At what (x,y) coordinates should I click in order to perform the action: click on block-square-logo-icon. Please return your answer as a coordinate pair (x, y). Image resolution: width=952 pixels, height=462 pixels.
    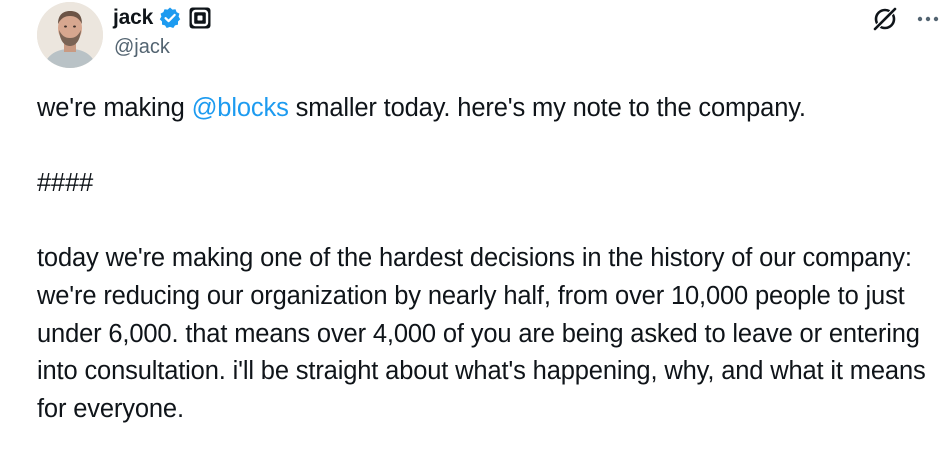
    Looking at the image, I should click on (200, 18).